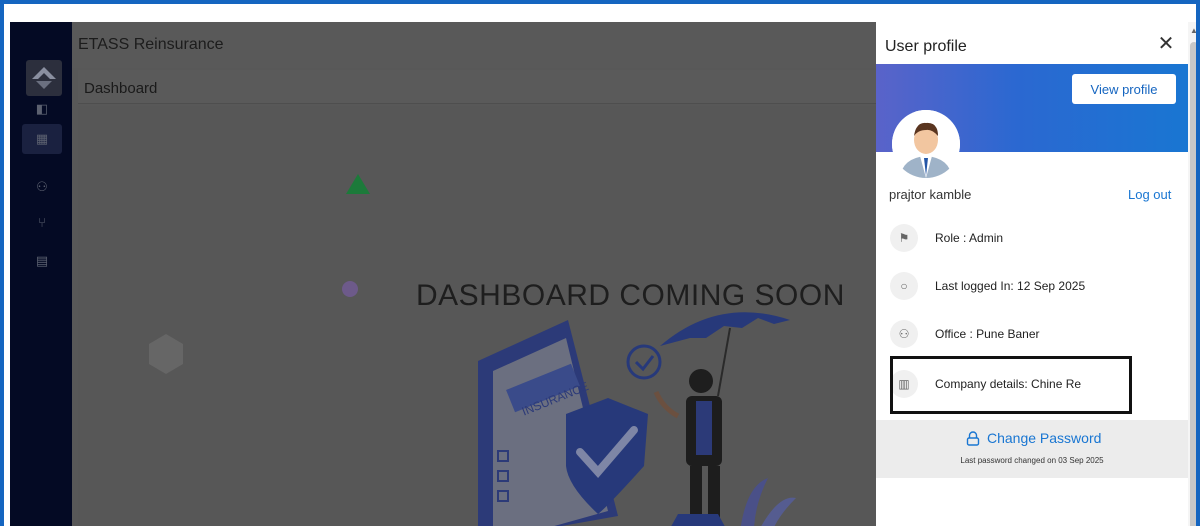  What do you see at coordinates (987, 334) in the screenshot?
I see `office-text: Office : Pune Baner` at bounding box center [987, 334].